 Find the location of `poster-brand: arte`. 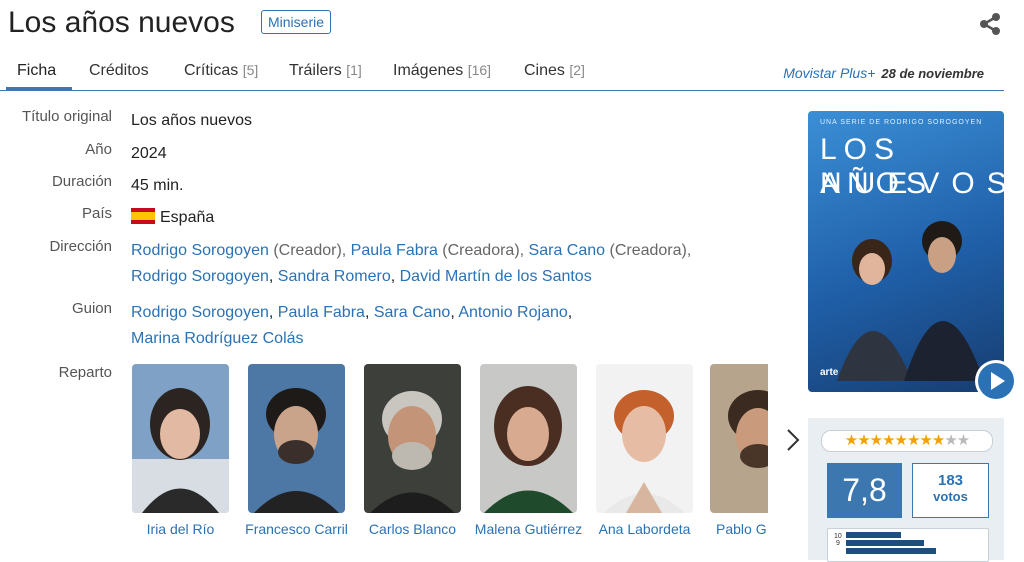

poster-brand: arte is located at coordinates (829, 372).